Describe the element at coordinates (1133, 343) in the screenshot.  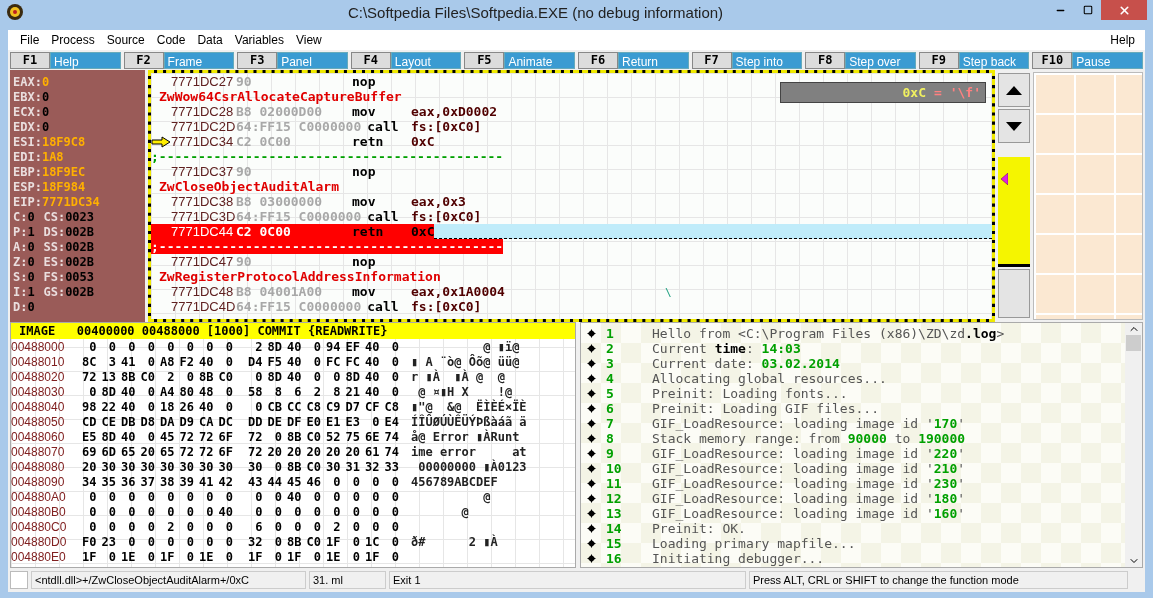
I see `scrollbar-thumb` at that location.